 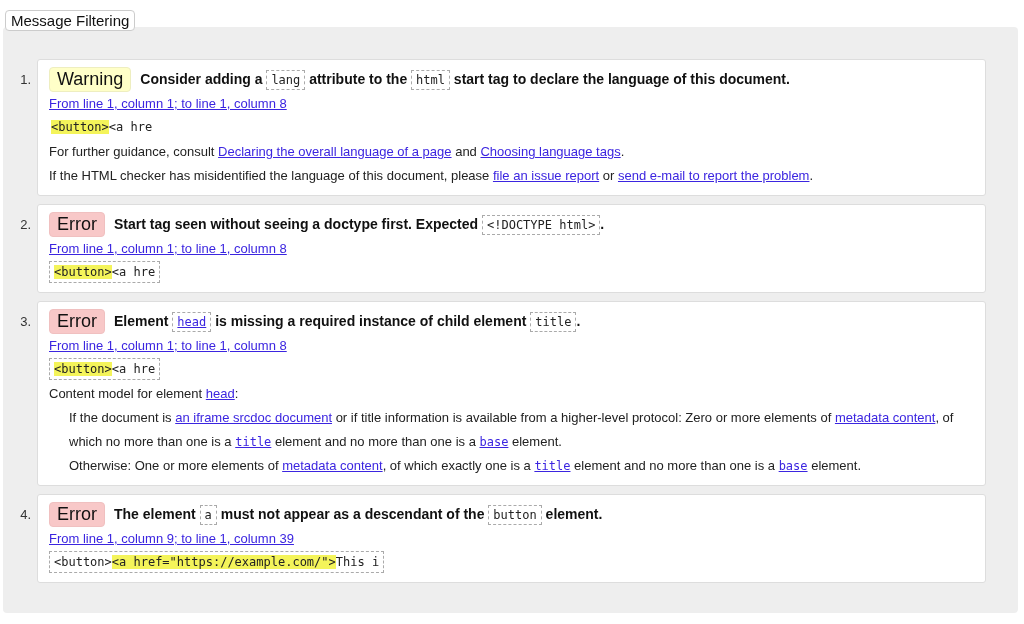 I want to click on list-number: 2., so click(x=25, y=224).